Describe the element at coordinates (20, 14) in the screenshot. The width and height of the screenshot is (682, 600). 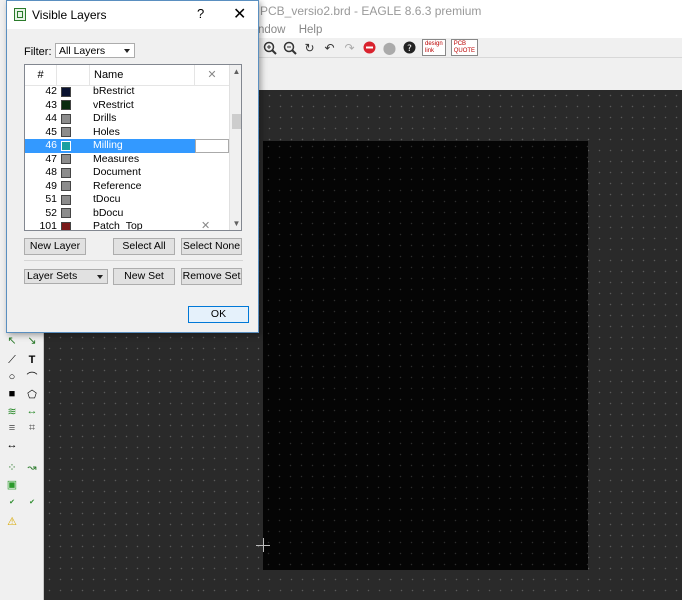
I see `layers-app-icon` at that location.